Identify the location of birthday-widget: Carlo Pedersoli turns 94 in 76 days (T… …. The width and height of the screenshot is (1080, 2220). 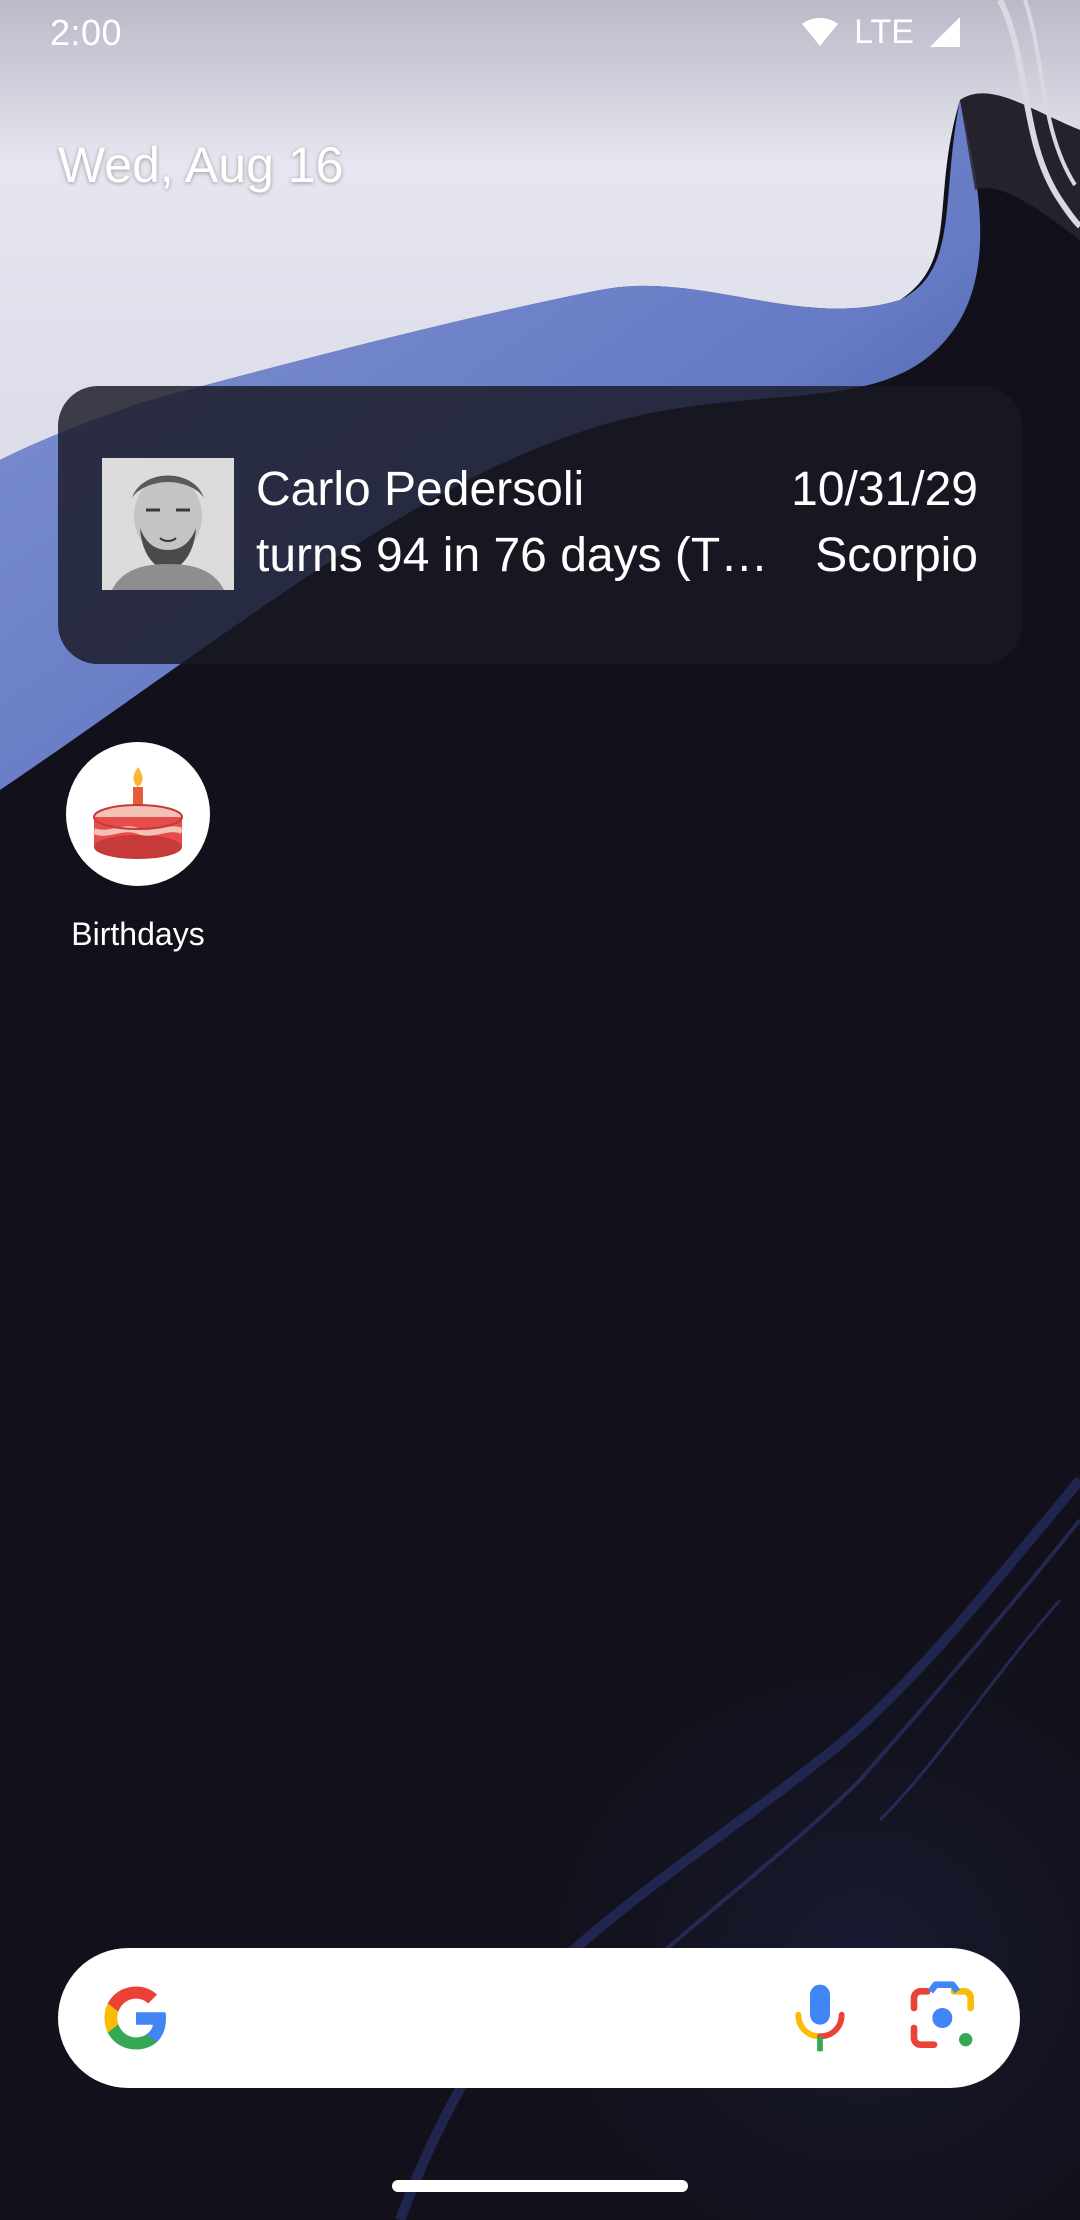
(540, 525).